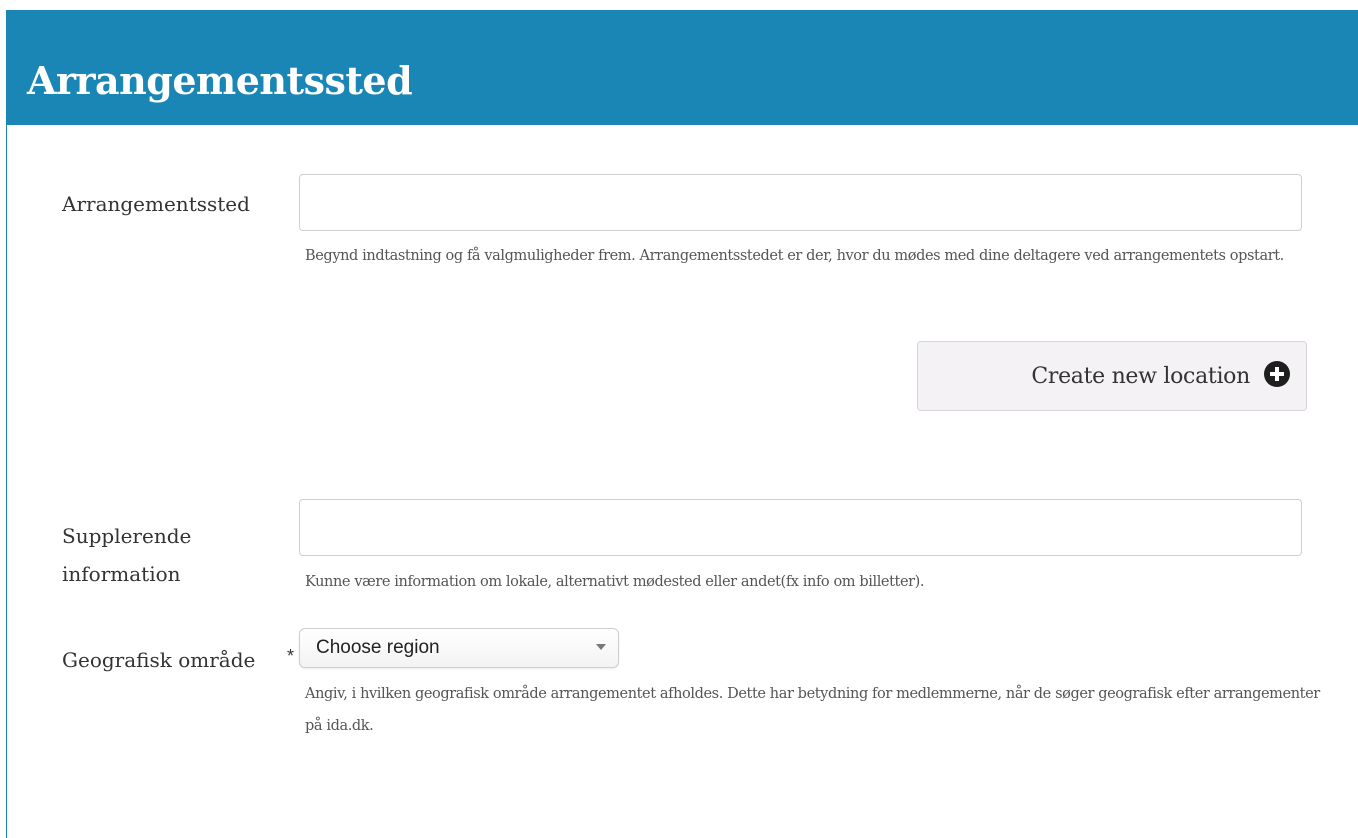  Describe the element at coordinates (800, 202) in the screenshot. I see `venue-input` at that location.